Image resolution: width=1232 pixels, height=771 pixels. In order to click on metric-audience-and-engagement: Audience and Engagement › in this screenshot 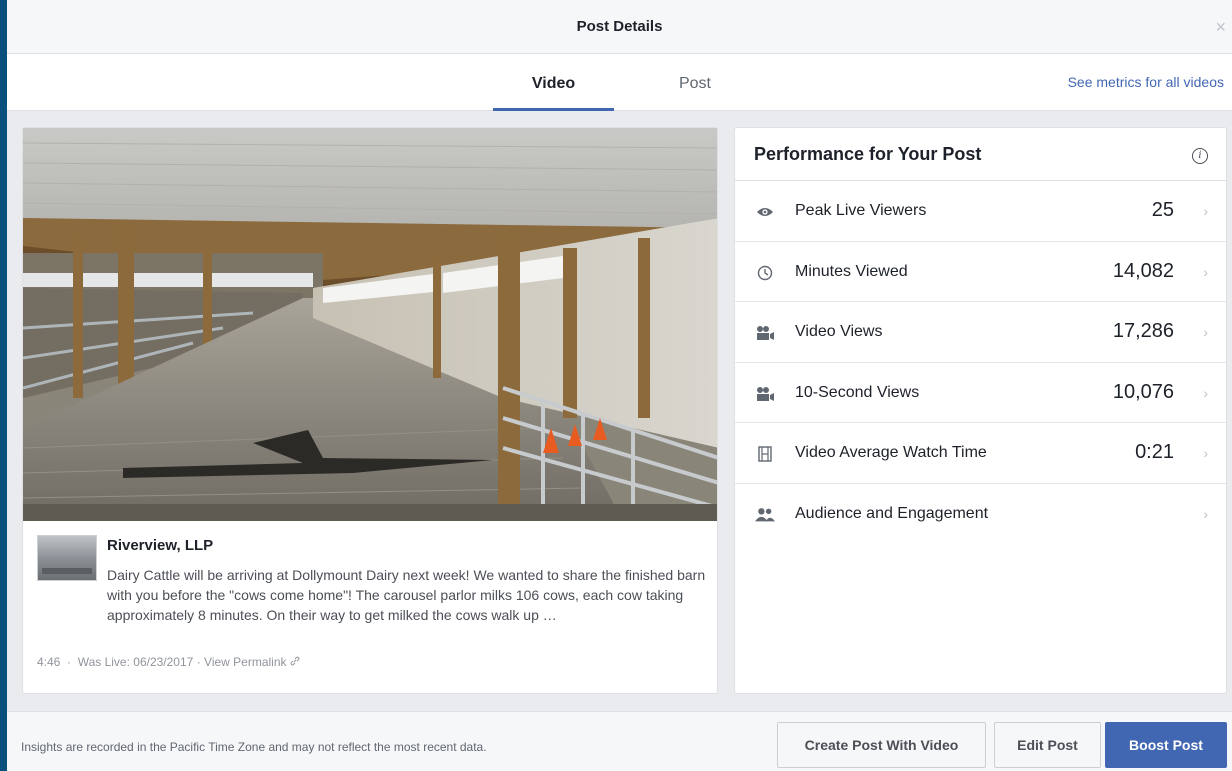, I will do `click(980, 514)`.